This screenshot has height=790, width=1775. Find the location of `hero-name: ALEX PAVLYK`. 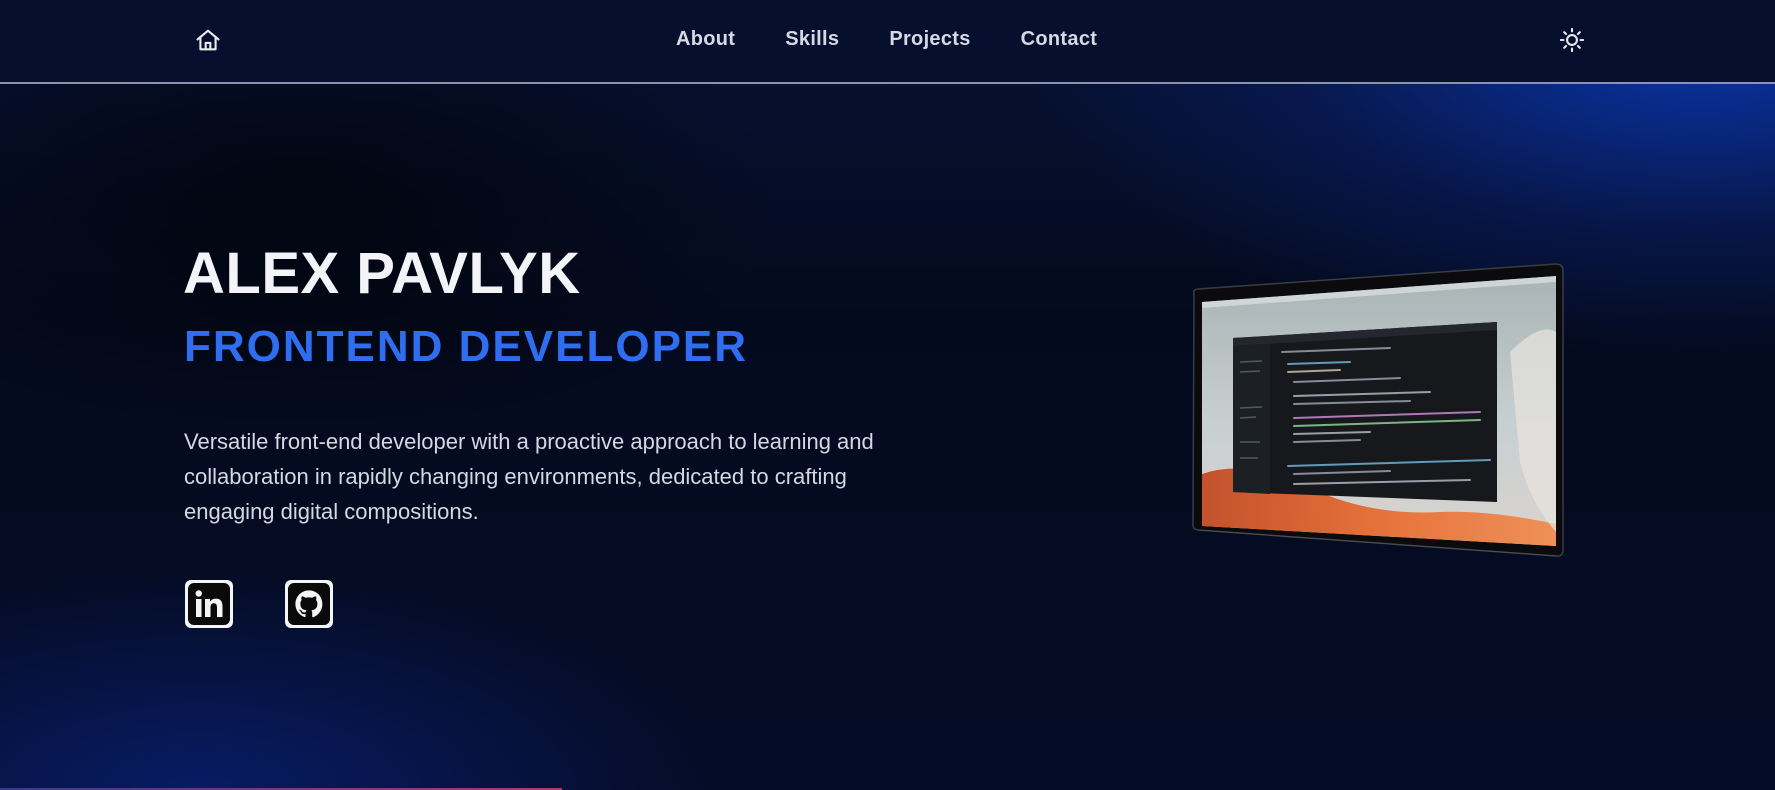

hero-name: ALEX PAVLYK is located at coordinates (382, 273).